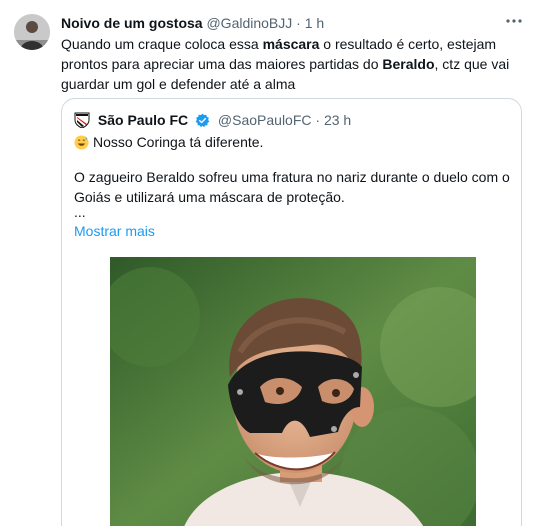  What do you see at coordinates (132, 23) in the screenshot?
I see `author-name: Noivo de um gostosa` at bounding box center [132, 23].